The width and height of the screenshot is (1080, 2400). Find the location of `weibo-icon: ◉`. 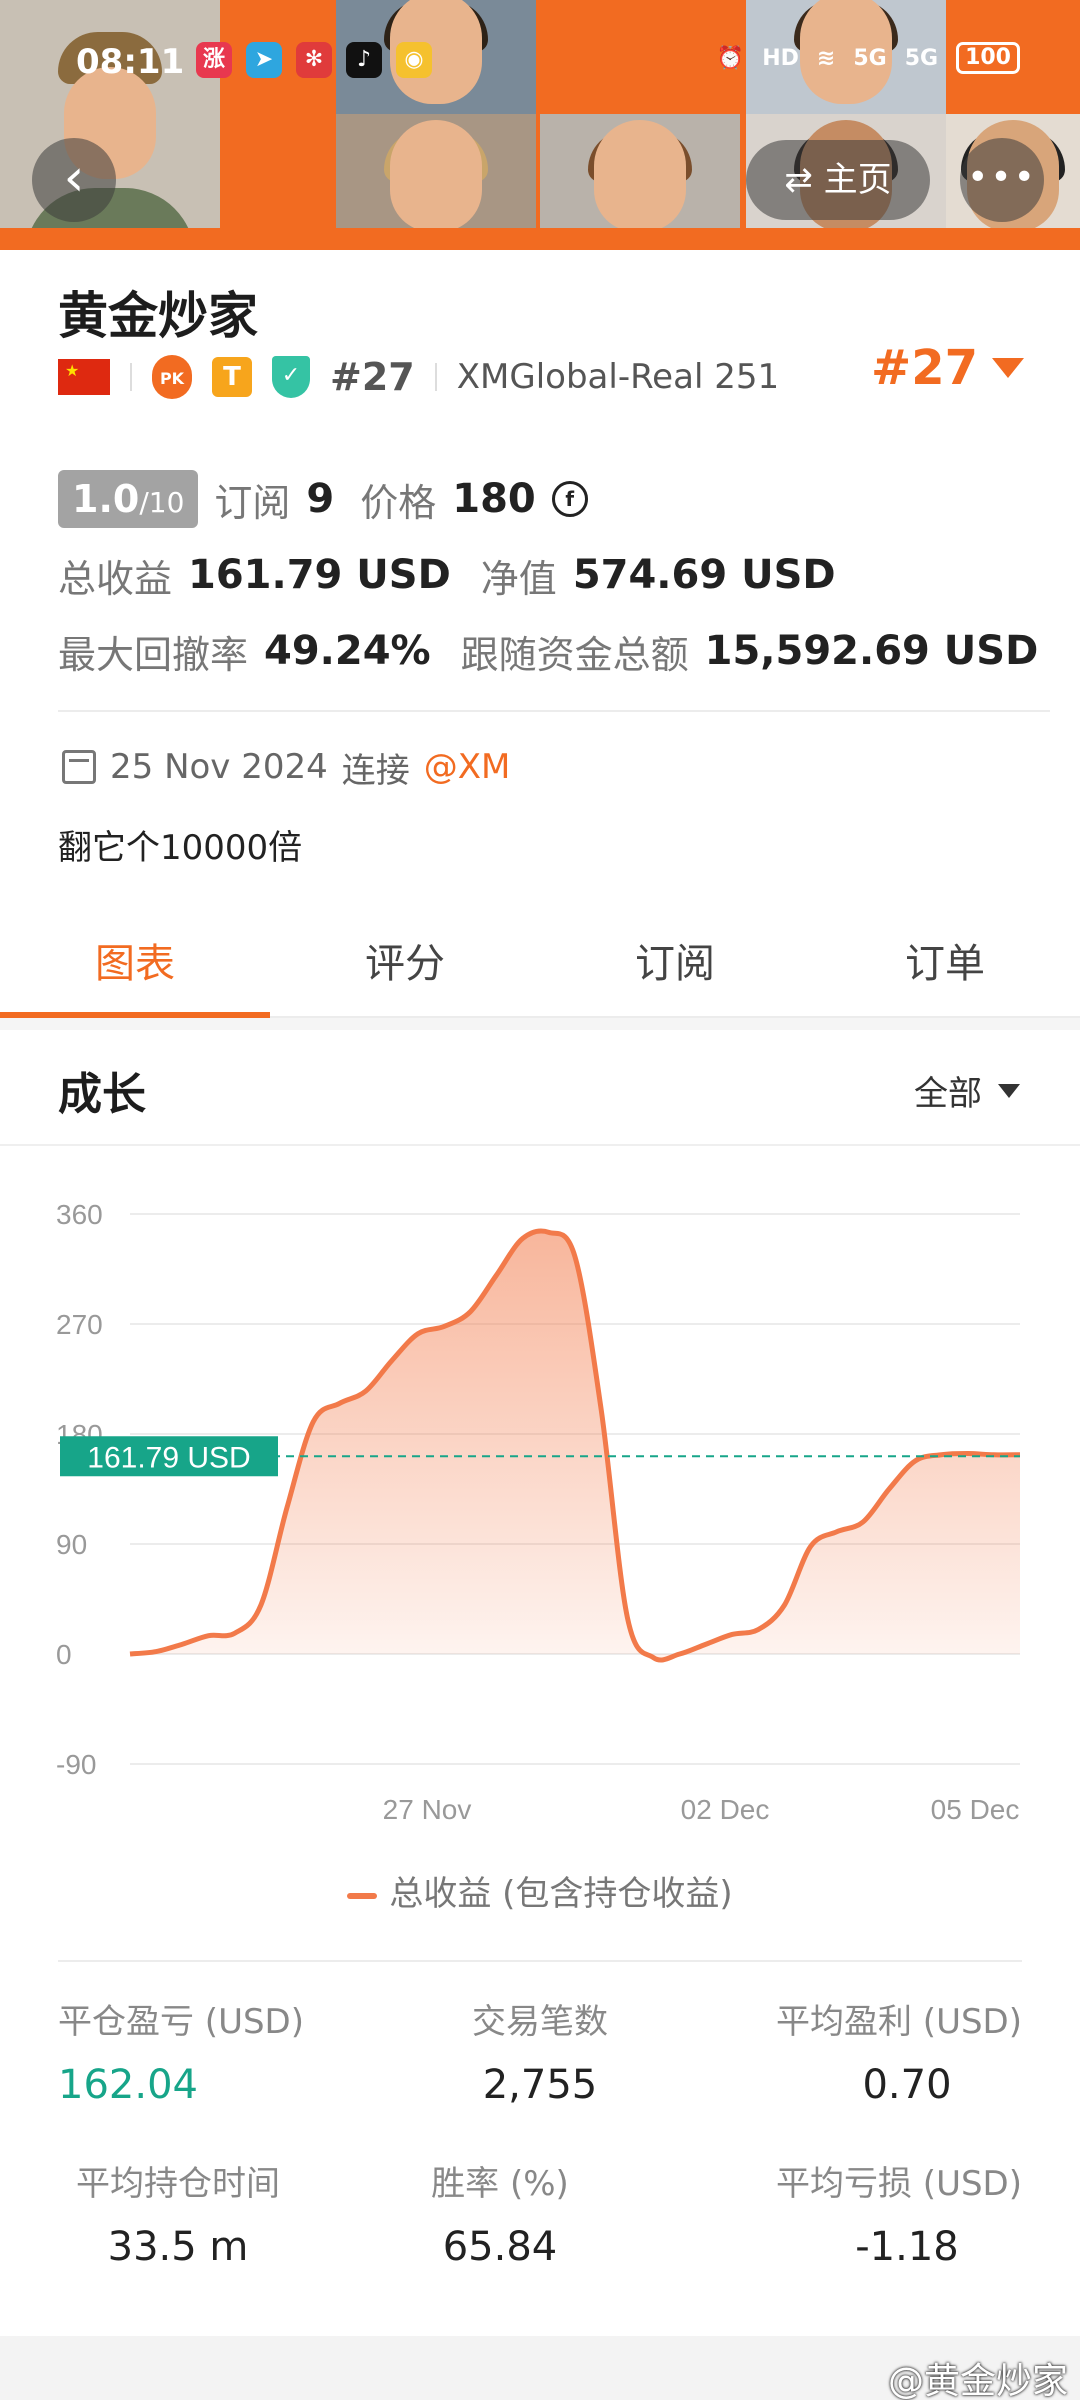

weibo-icon: ◉ is located at coordinates (414, 60).